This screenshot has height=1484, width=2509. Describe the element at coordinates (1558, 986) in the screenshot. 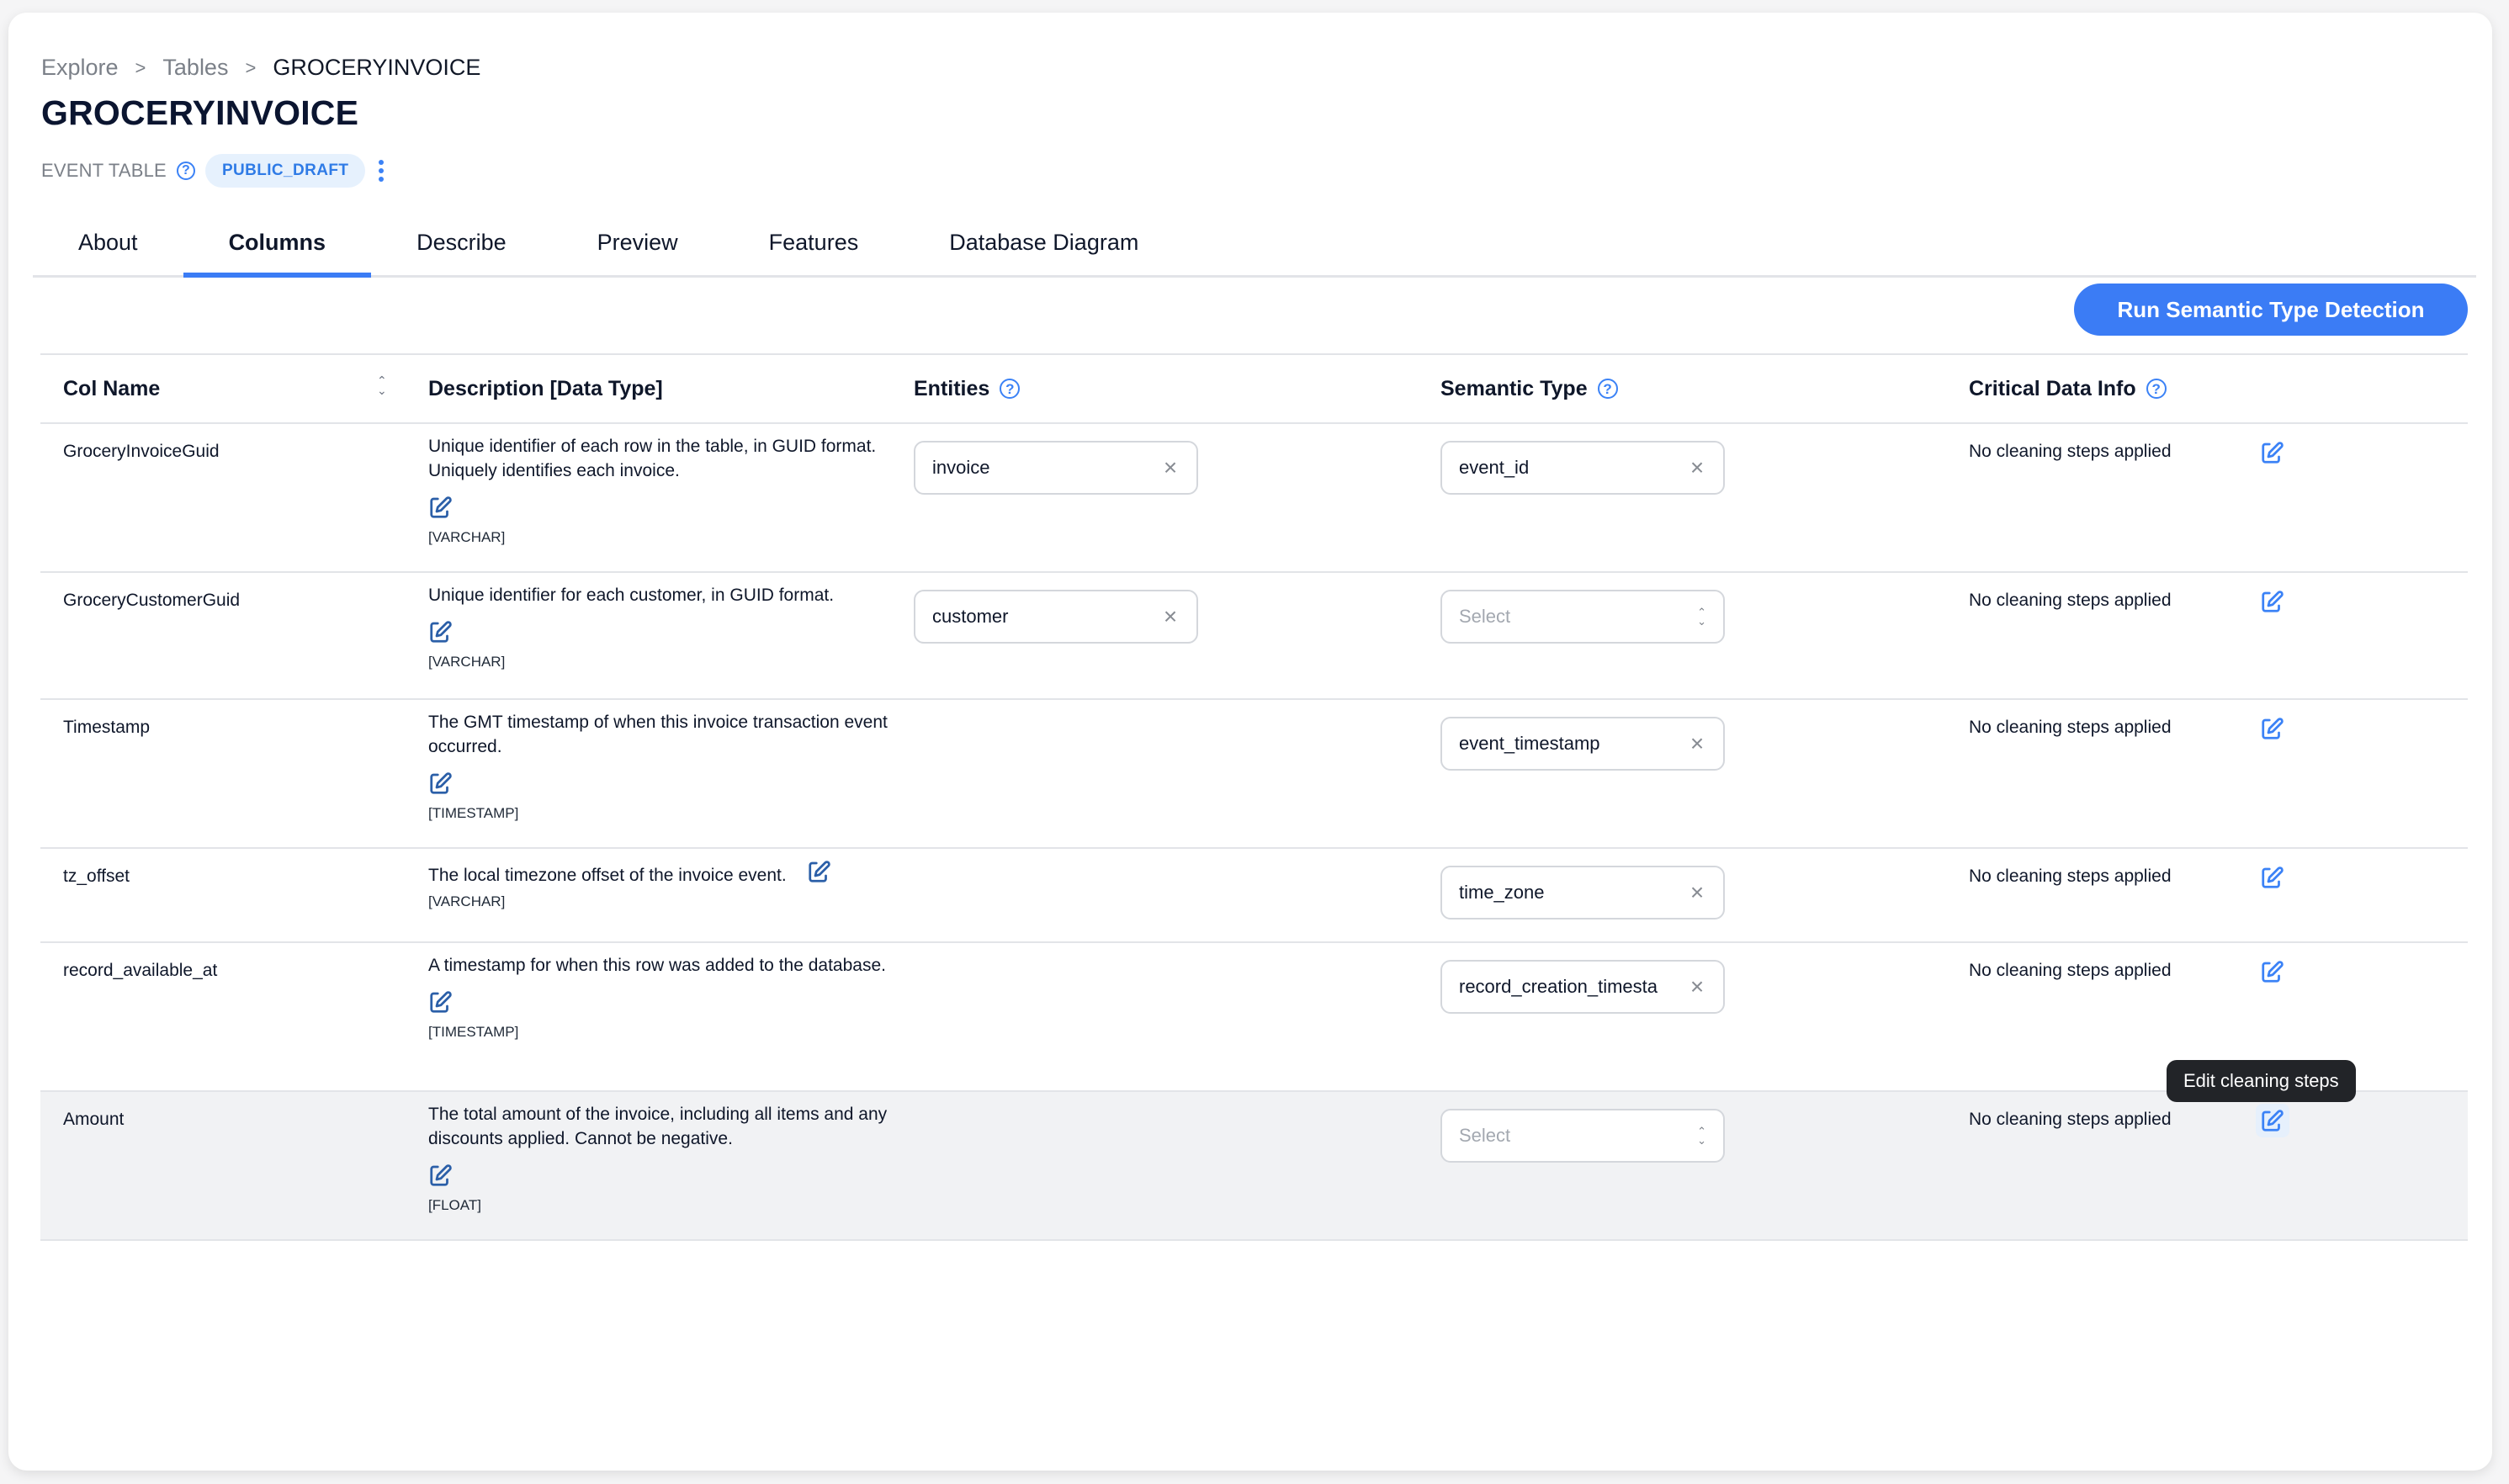

I see `semantic-type-value: record_creation_timesta` at that location.